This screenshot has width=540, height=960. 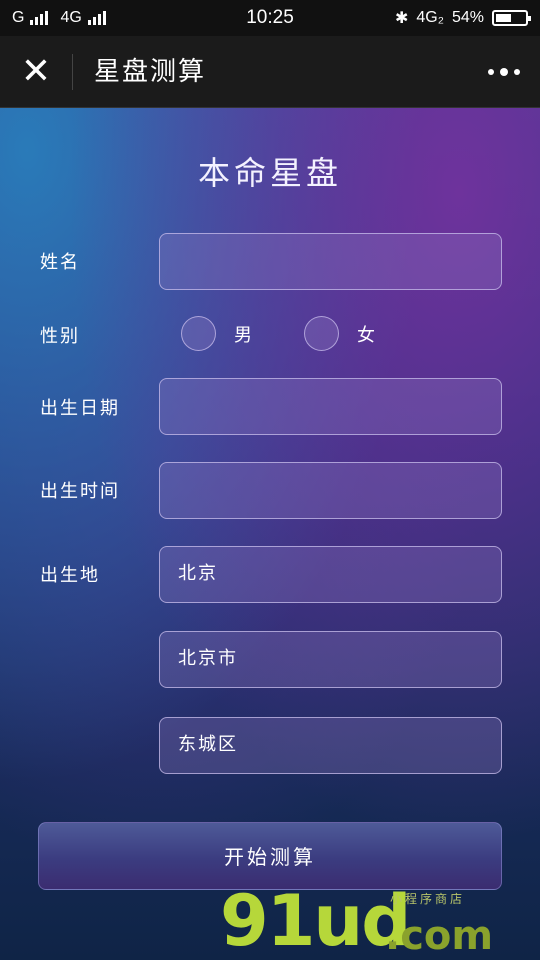 I want to click on title-divider, so click(x=72, y=72).